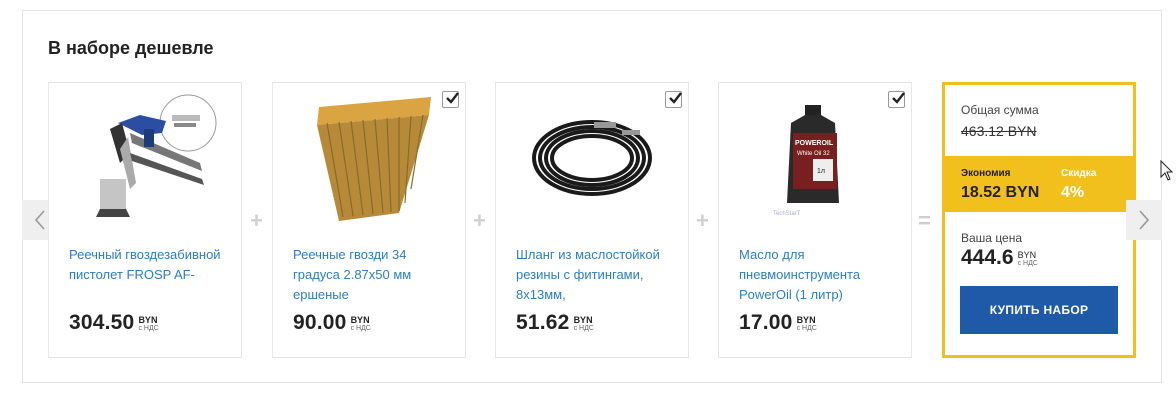  I want to click on equals-sign: =, so click(924, 220).